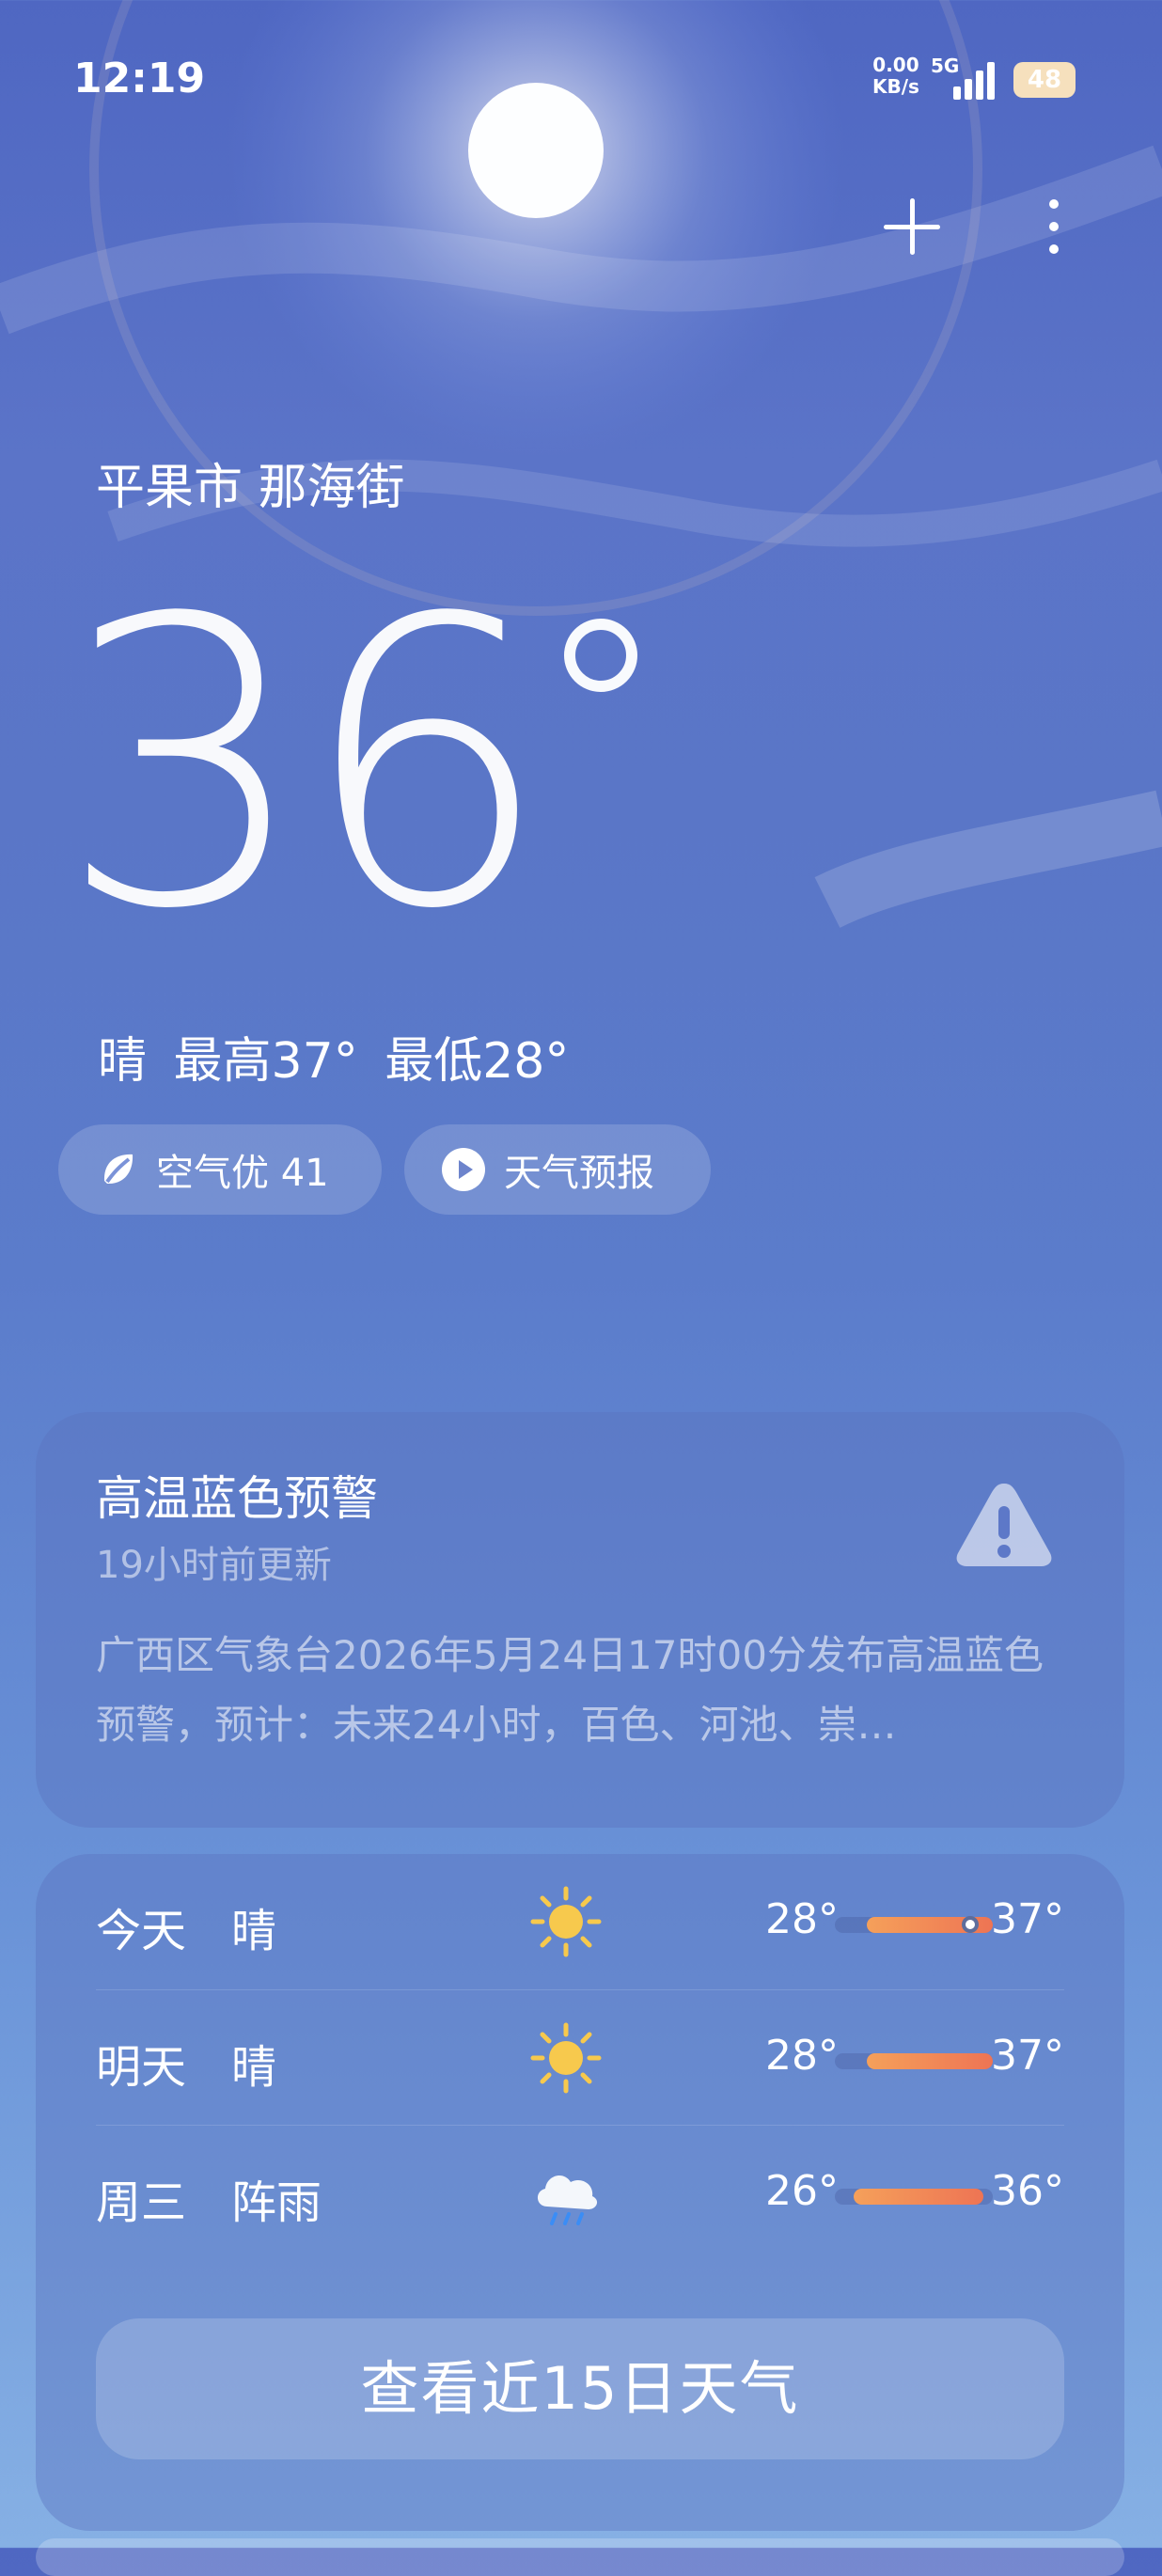 The image size is (1162, 2576). Describe the element at coordinates (1027, 2191) in the screenshot. I see `forecast-high: 36°` at that location.